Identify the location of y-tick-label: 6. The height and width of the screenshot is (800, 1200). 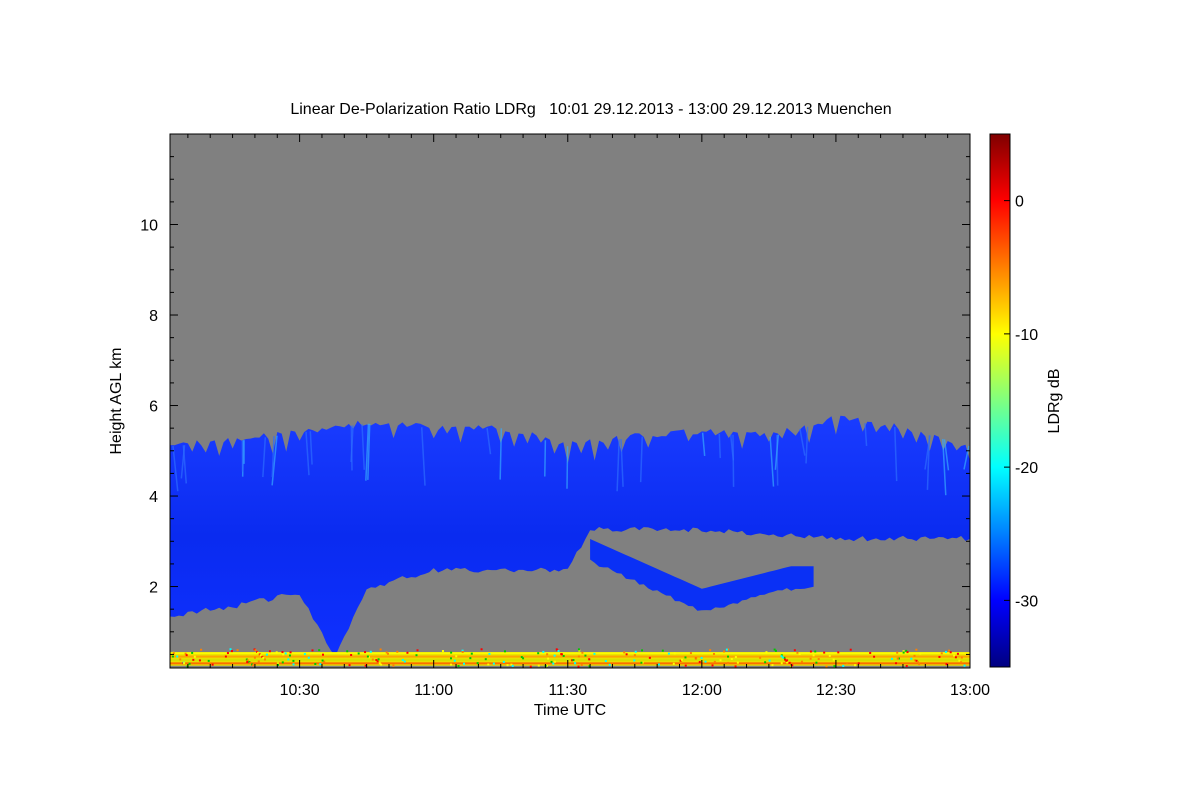
(153, 407).